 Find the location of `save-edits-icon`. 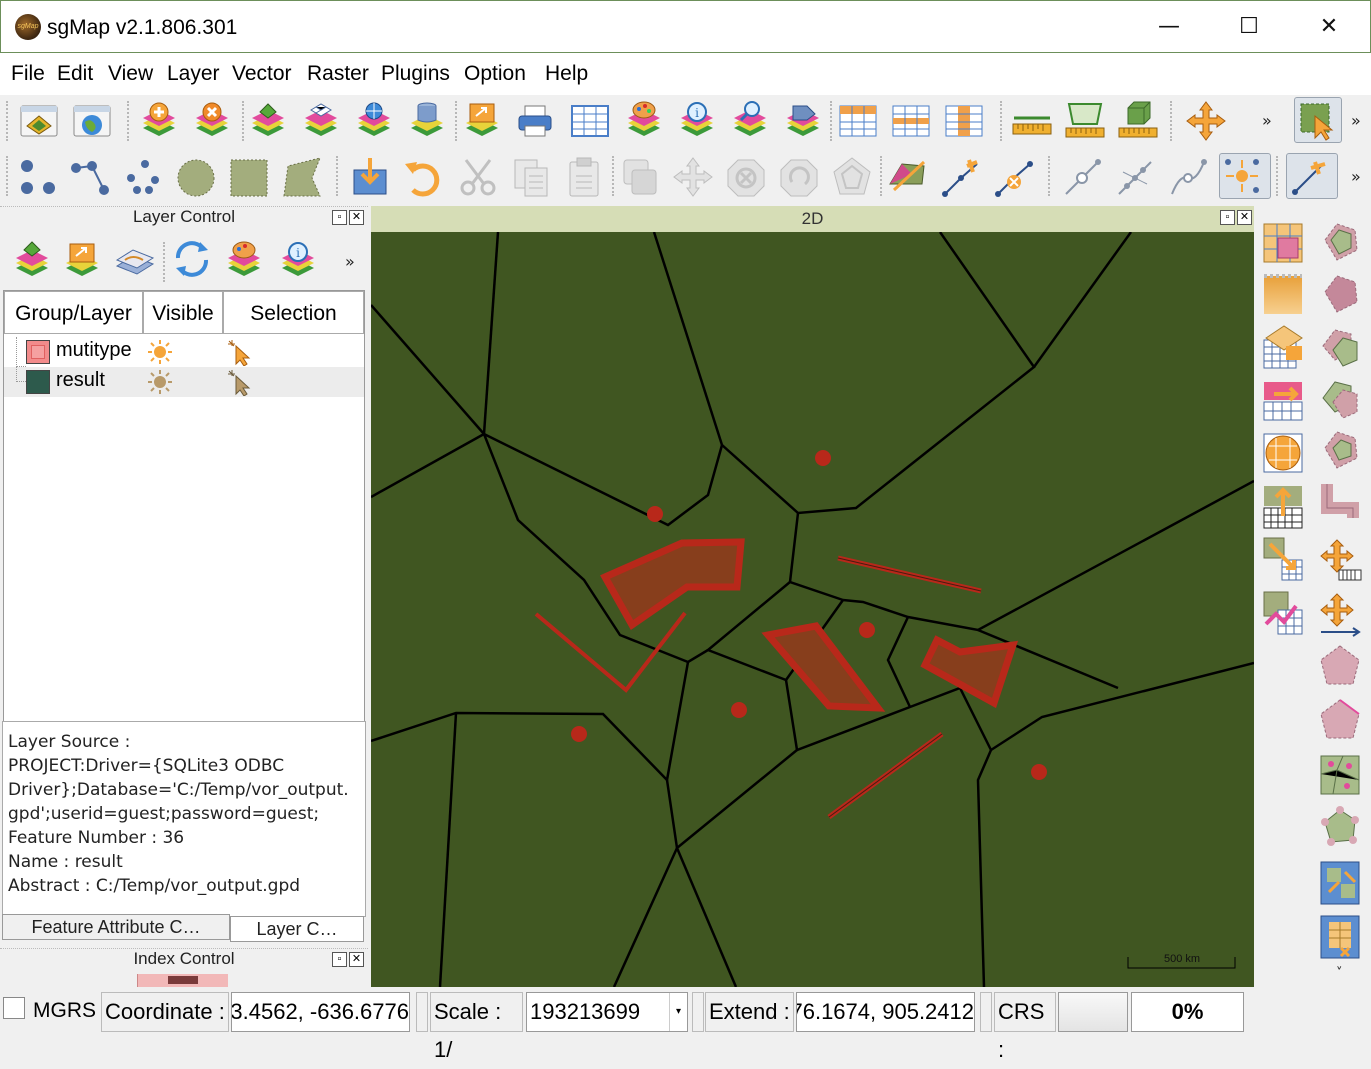

save-edits-icon is located at coordinates (370, 177).